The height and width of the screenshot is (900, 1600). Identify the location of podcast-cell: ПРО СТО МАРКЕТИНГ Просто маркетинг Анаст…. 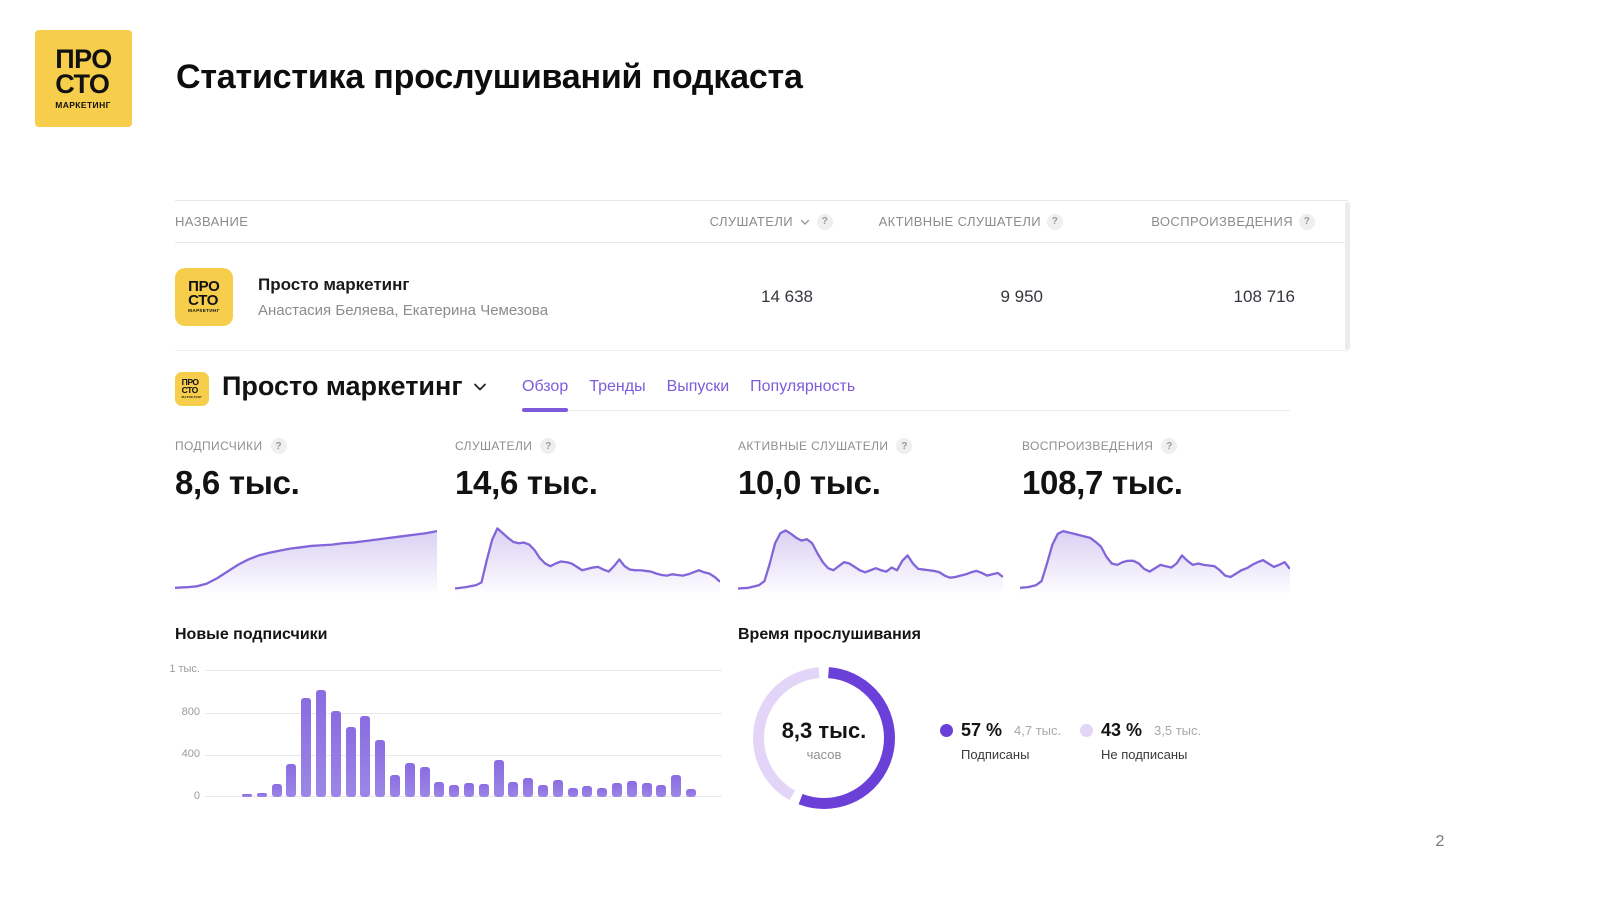
(416, 296).